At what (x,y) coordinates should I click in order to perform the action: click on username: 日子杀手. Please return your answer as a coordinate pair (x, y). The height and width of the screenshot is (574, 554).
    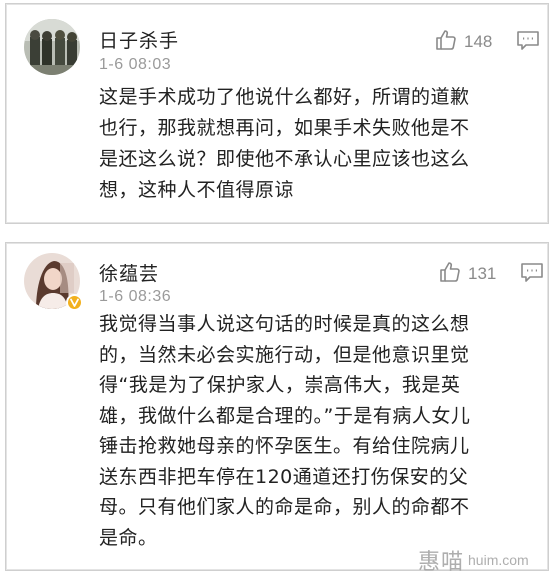
    Looking at the image, I should click on (139, 39).